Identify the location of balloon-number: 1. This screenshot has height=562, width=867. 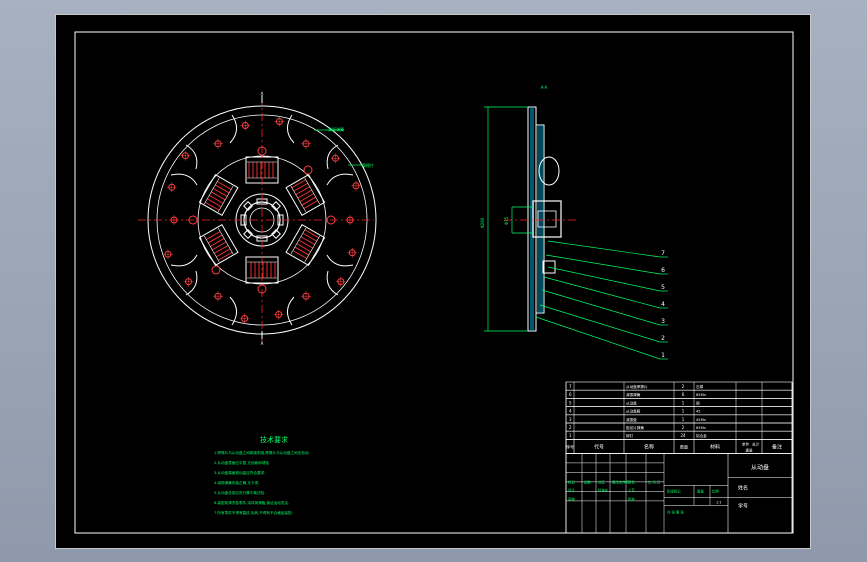
(663, 355).